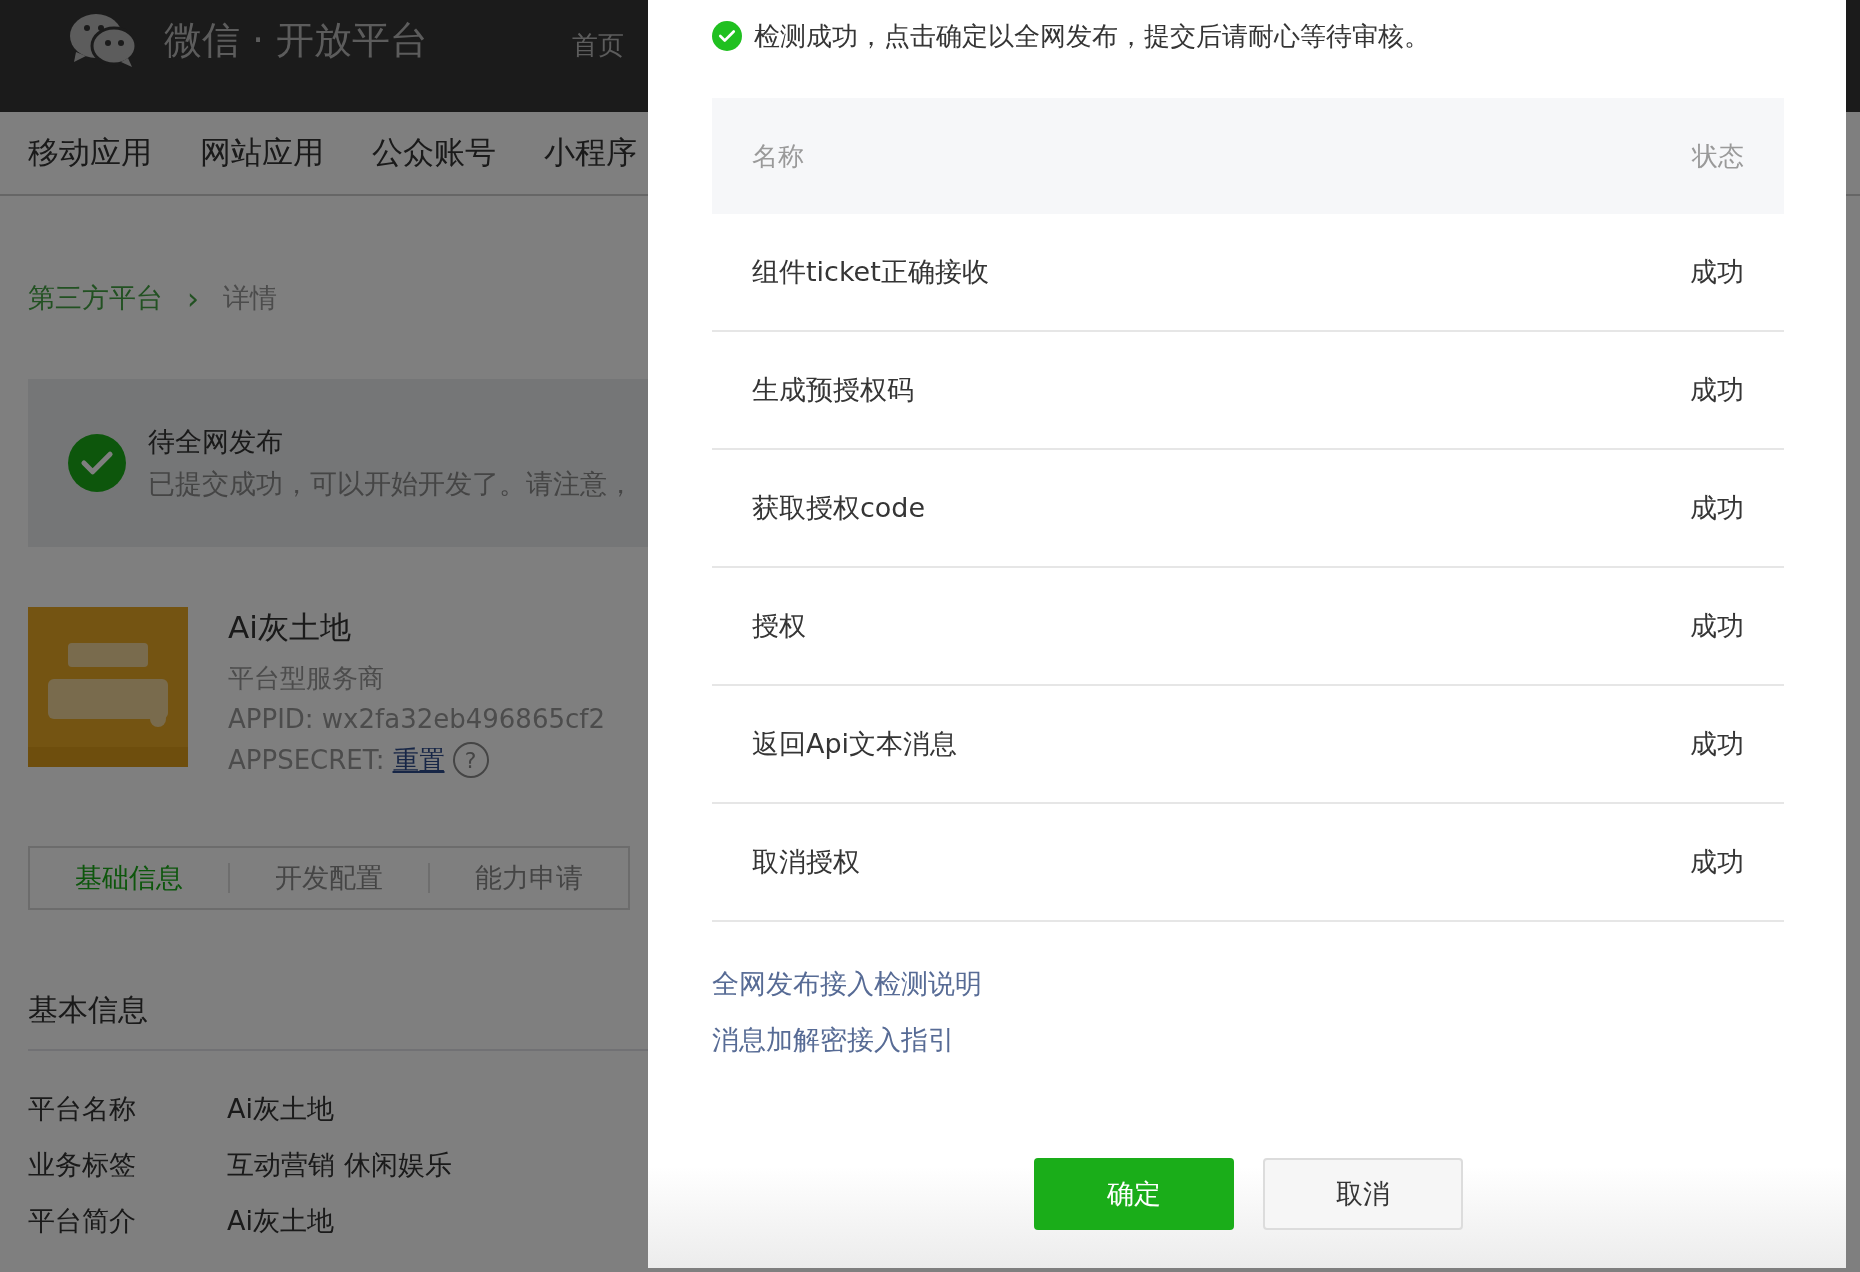 This screenshot has width=1860, height=1272. What do you see at coordinates (290, 627) in the screenshot?
I see `app-name: Ai灰土地` at bounding box center [290, 627].